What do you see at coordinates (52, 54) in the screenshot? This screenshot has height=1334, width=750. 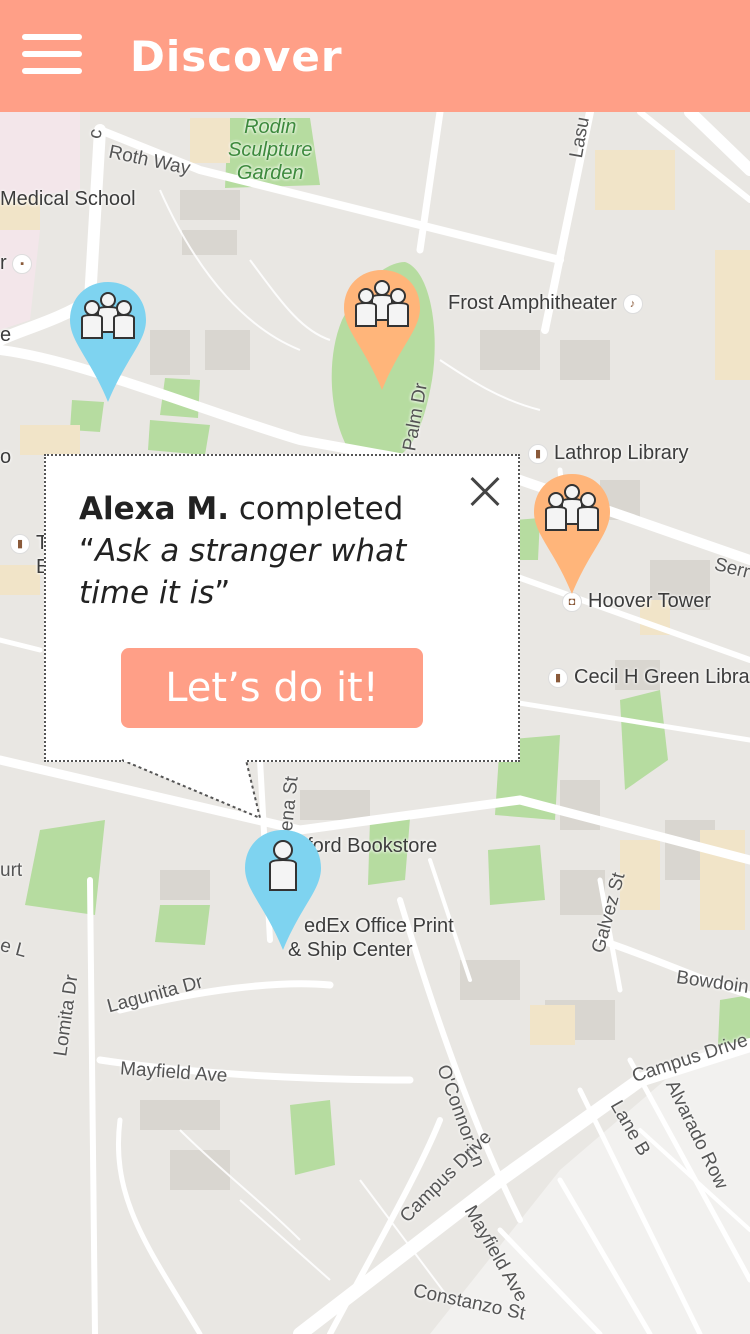 I see `hamburger-menu-icon` at bounding box center [52, 54].